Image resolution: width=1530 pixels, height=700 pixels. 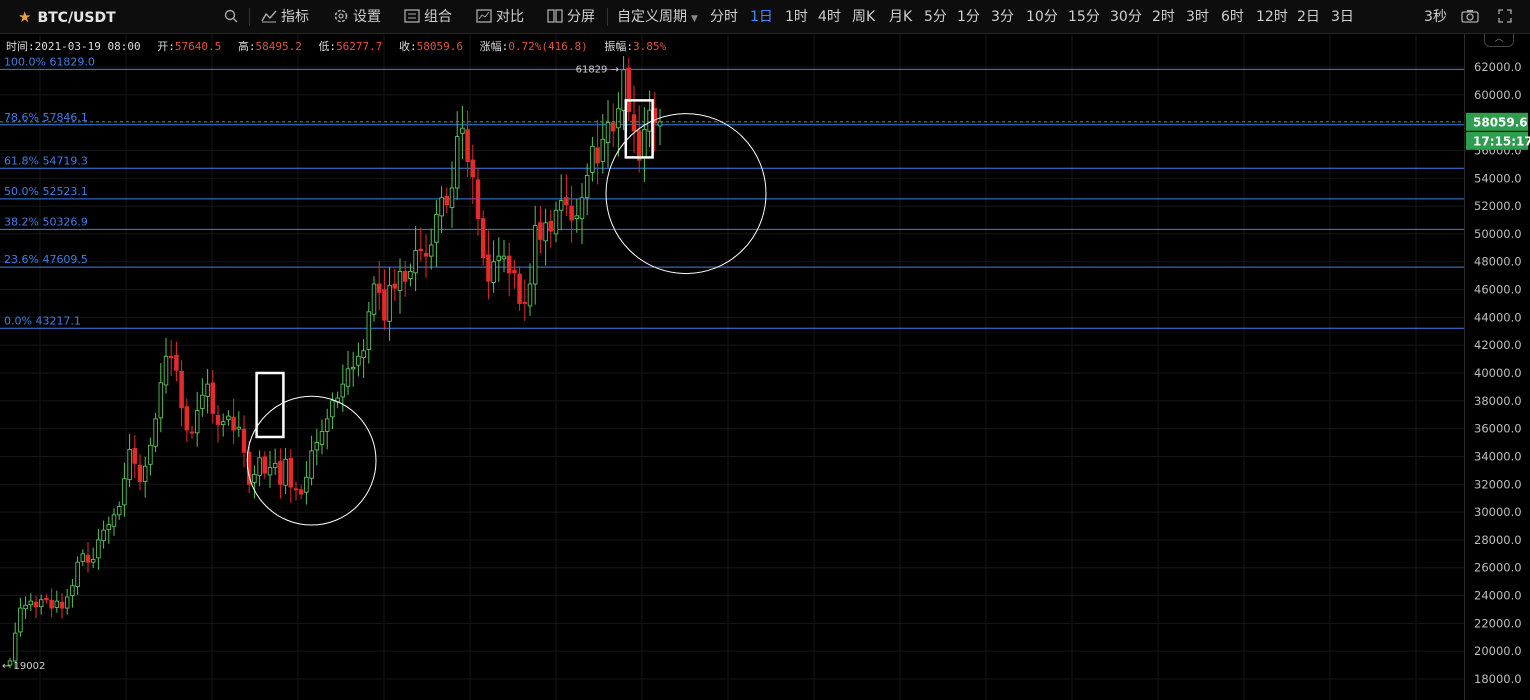 What do you see at coordinates (968, 17) in the screenshot?
I see `period-tab: 1分` at bounding box center [968, 17].